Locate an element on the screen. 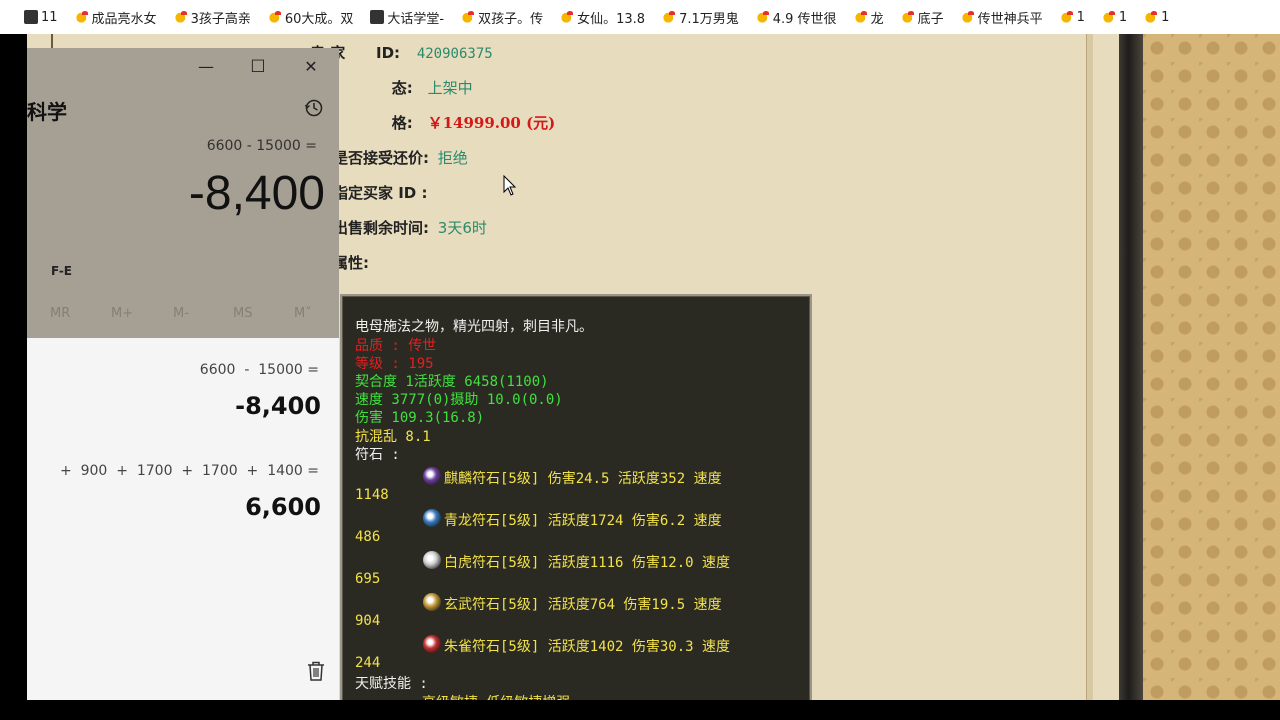 The height and width of the screenshot is (720, 1280). bookmark-label: 传世神兵平 is located at coordinates (1010, 19).